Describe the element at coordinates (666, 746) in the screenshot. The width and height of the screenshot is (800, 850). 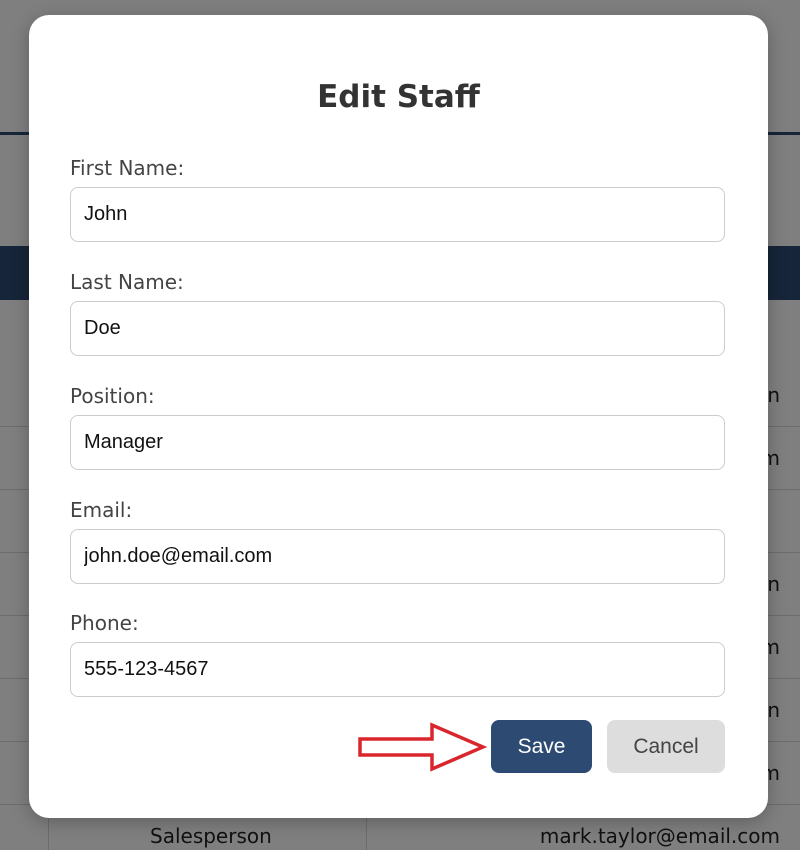
I see `cancel-button: Cancel` at that location.